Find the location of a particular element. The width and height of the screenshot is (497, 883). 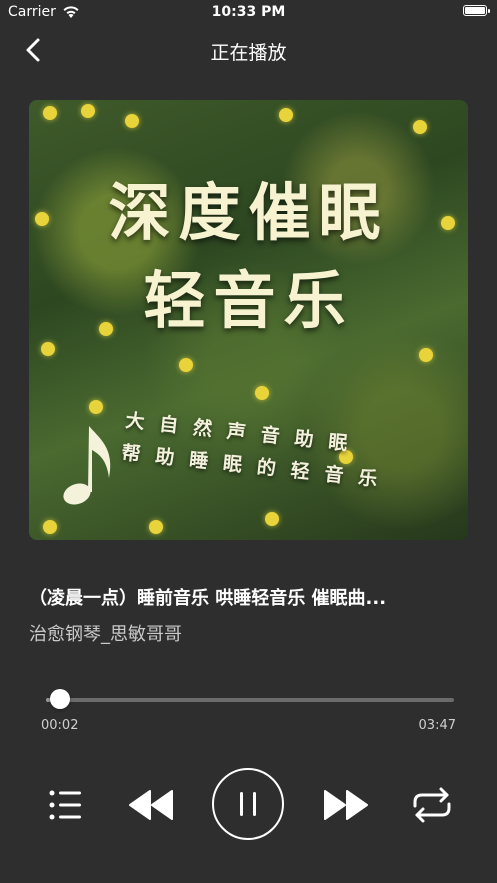

cover-title-line2: 轻音乐 is located at coordinates (248, 300).